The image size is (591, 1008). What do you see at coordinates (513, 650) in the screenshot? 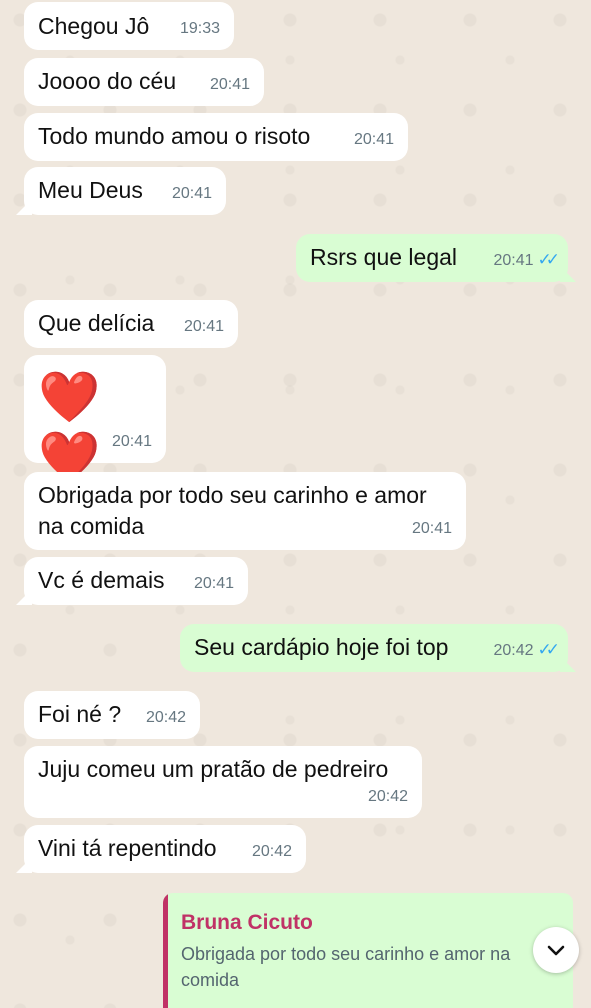
I see `message-time-text: 20:42` at bounding box center [513, 650].